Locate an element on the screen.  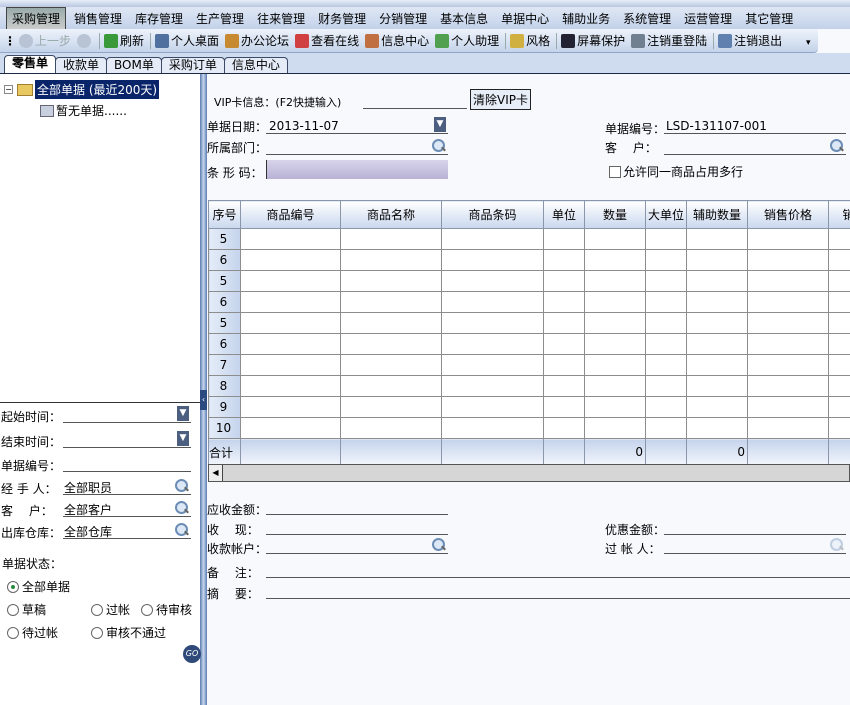
footer-field-account is located at coordinates (357, 545).